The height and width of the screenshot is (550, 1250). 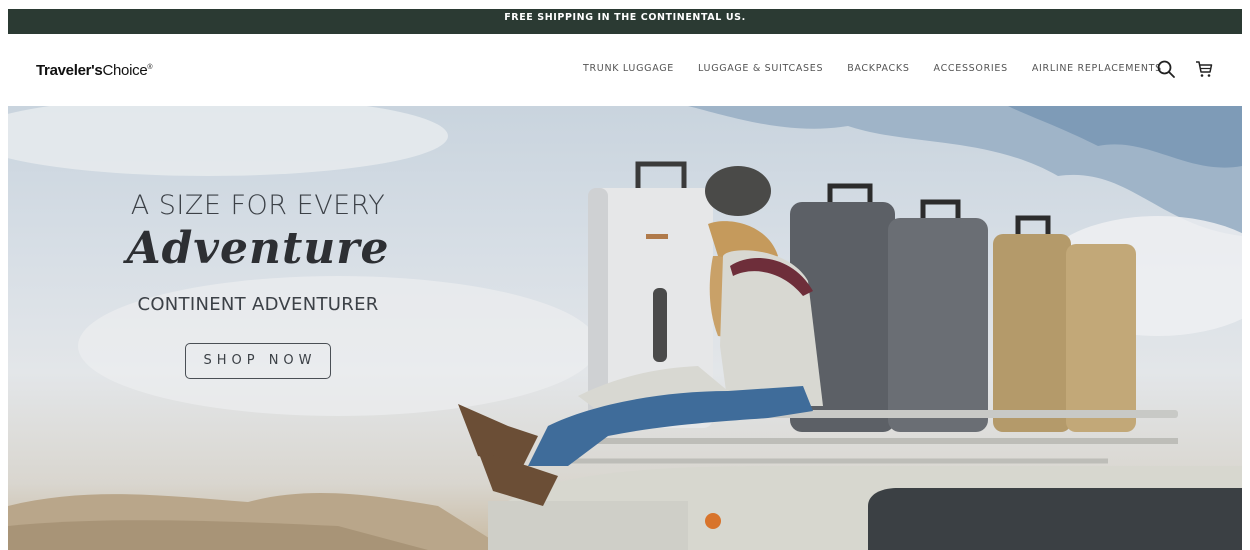 I want to click on brand-logo-regular: Choice, so click(x=125, y=70).